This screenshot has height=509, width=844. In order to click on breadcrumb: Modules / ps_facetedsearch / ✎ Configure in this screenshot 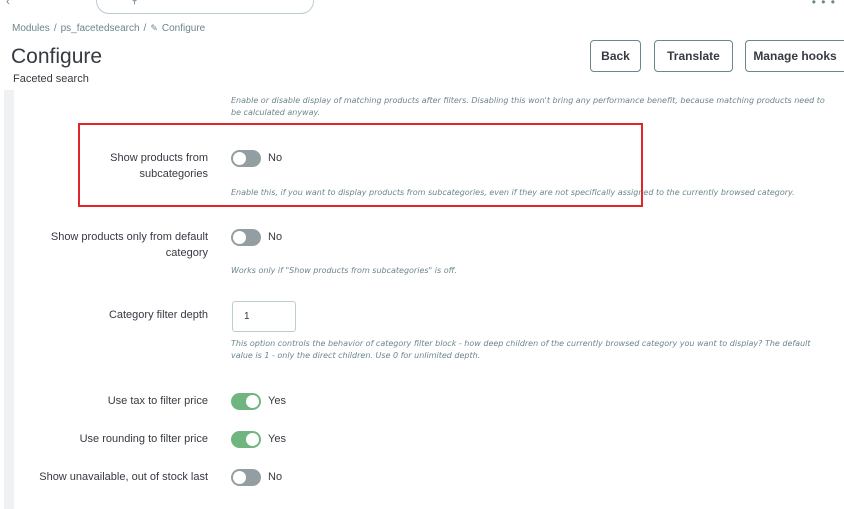, I will do `click(108, 28)`.